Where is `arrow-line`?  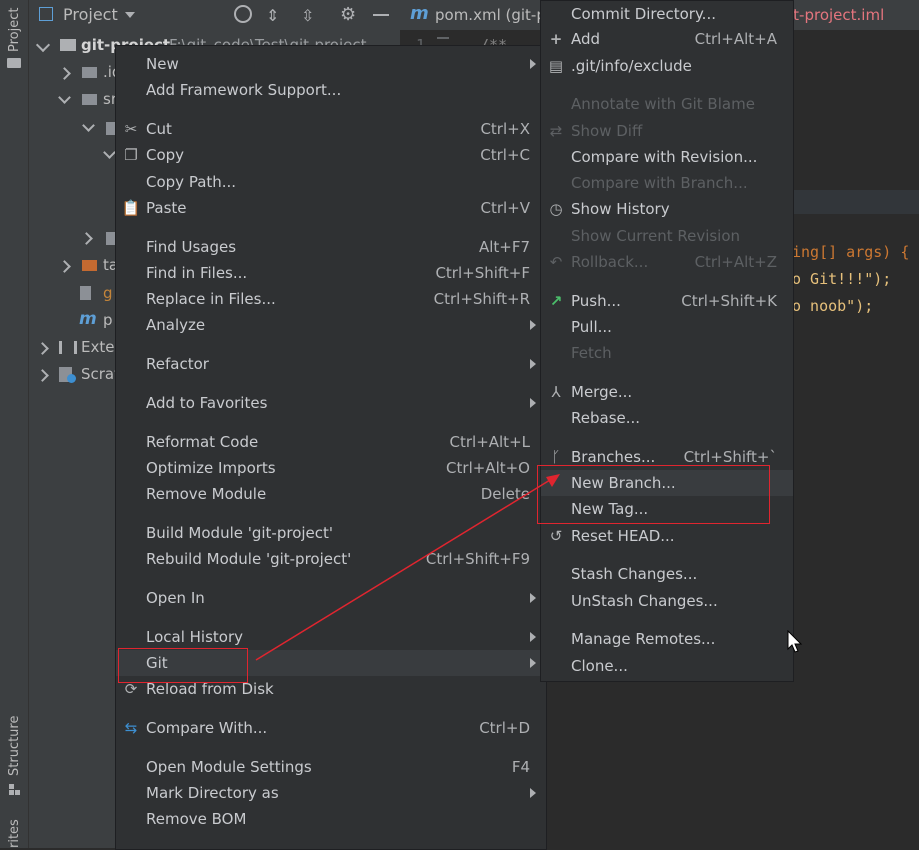
arrow-line is located at coordinates (403, 570).